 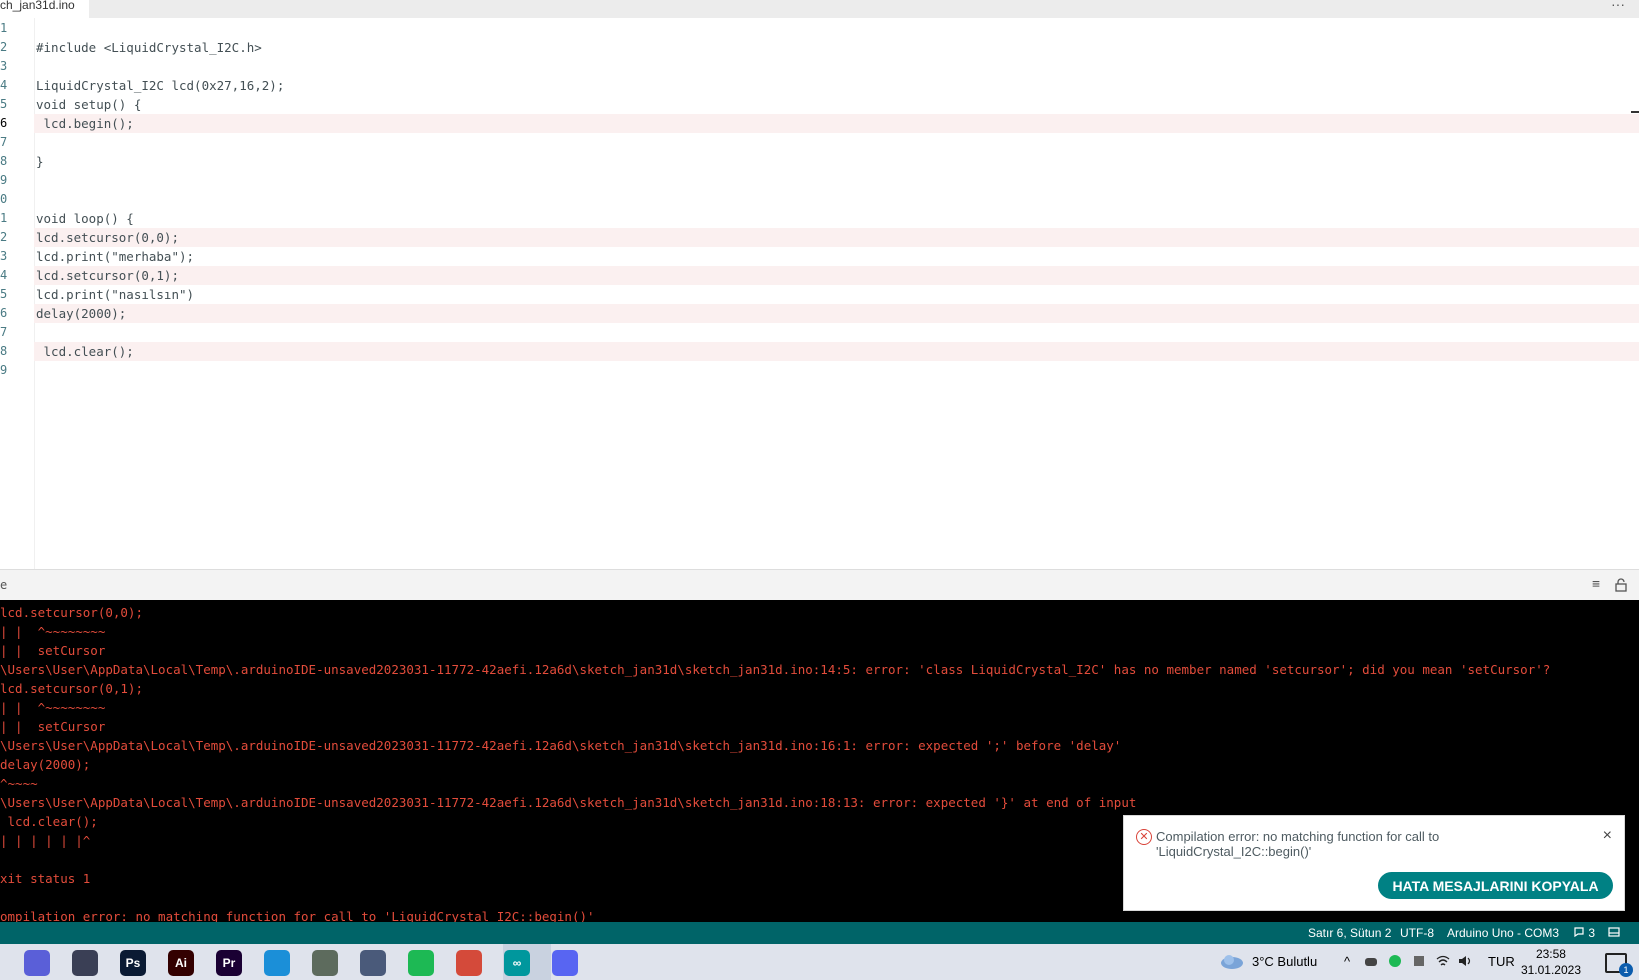 I want to click on weather-text: 3°C Bulutlu, so click(x=1284, y=962).